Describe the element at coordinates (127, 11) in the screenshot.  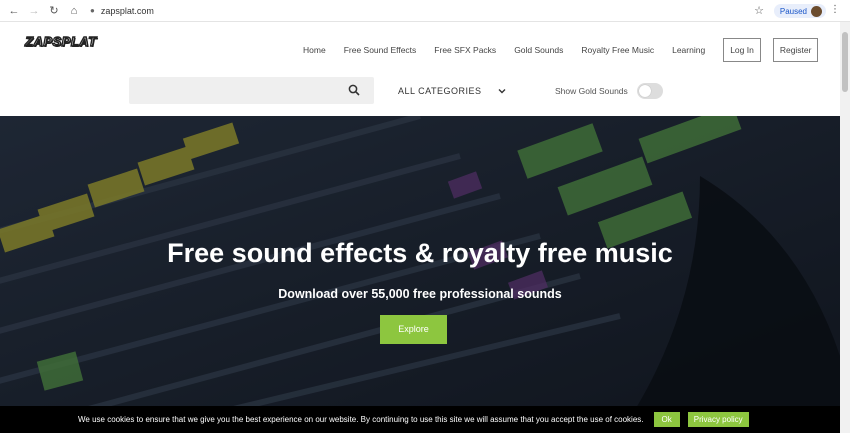
I see `address-bar: zapsplat.com` at that location.